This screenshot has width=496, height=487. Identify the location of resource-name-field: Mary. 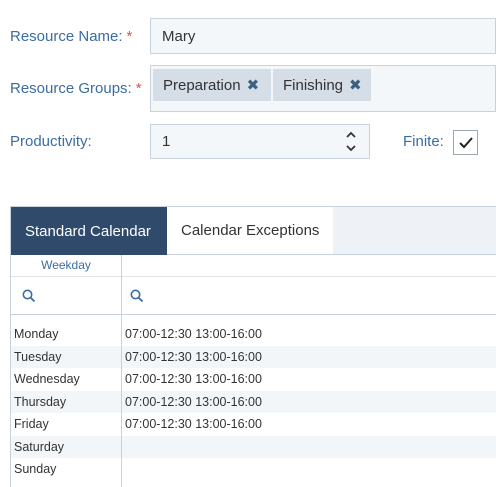
(323, 36).